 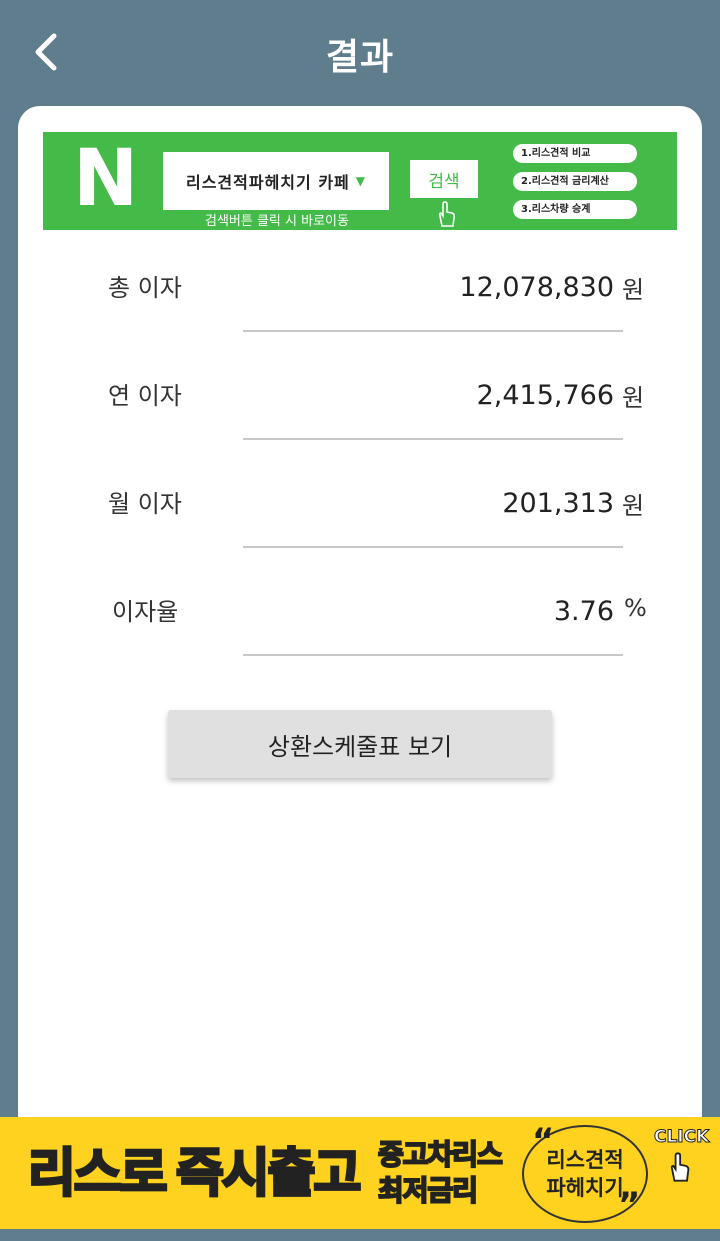 I want to click on result-row-monthly: 월 이자 201,313 원, so click(x=360, y=538).